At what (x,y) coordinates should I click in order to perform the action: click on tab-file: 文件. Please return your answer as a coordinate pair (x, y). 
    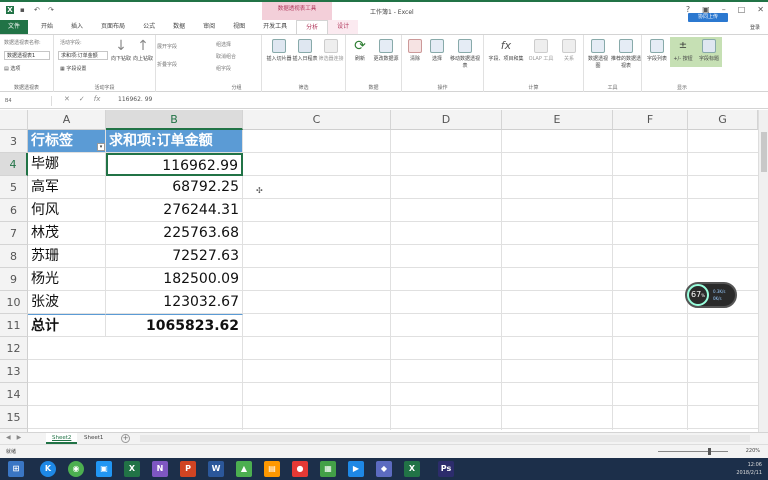
    Looking at the image, I should click on (14, 27).